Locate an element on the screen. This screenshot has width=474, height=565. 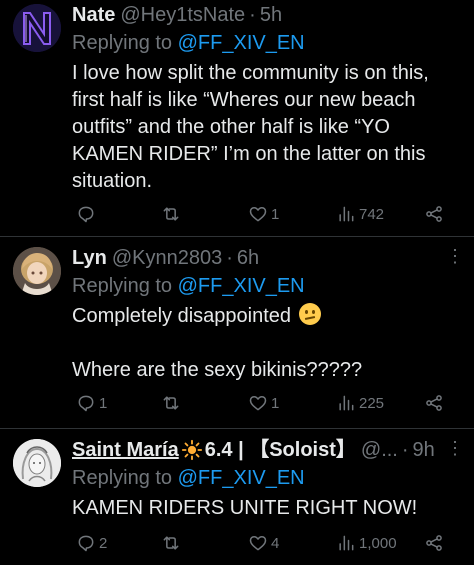
tweet-text: KAMEN RIDERS UNITE RIGHT NOW! is located at coordinates (245, 508).